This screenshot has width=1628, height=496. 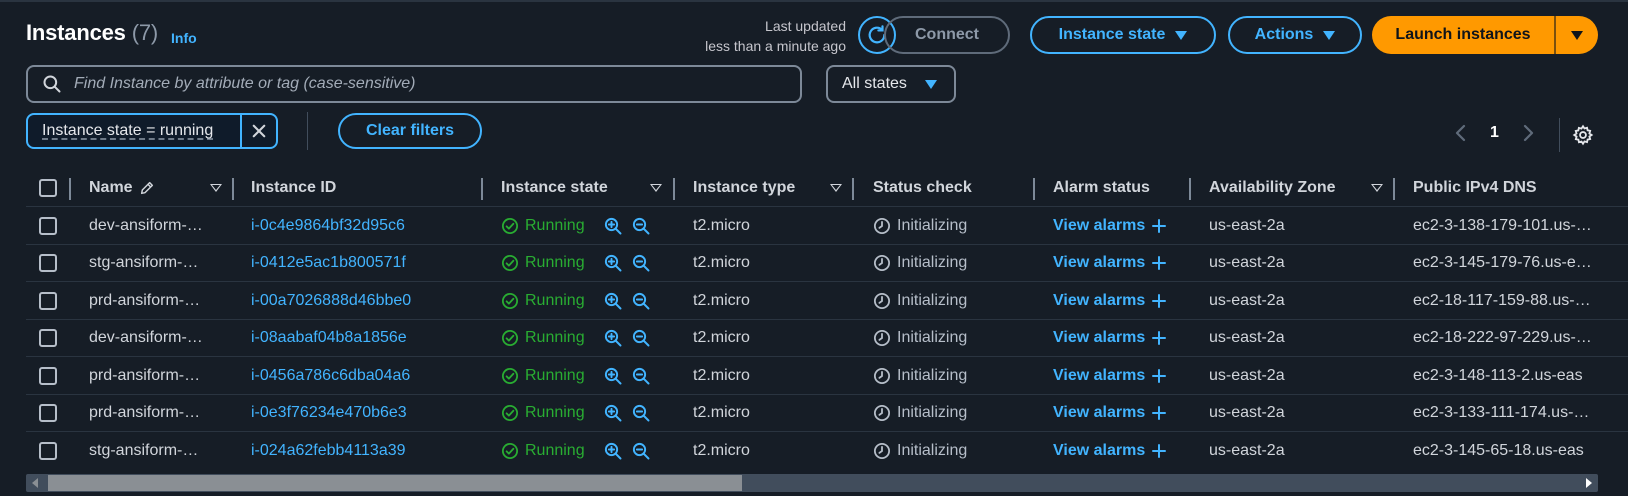 I want to click on instance-id-link: i-08aabaf04b8a1856e, so click(x=329, y=338).